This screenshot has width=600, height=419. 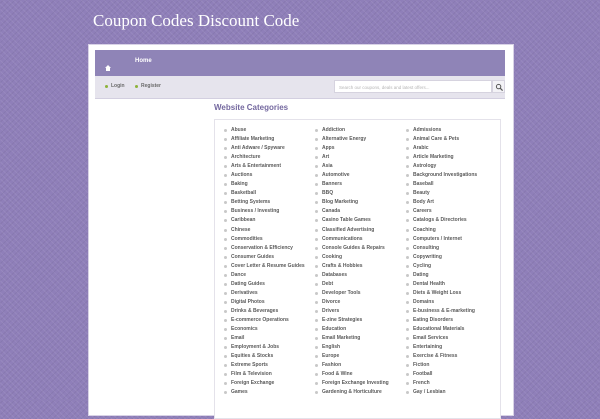 I want to click on category-link: Fashion, so click(x=361, y=365).